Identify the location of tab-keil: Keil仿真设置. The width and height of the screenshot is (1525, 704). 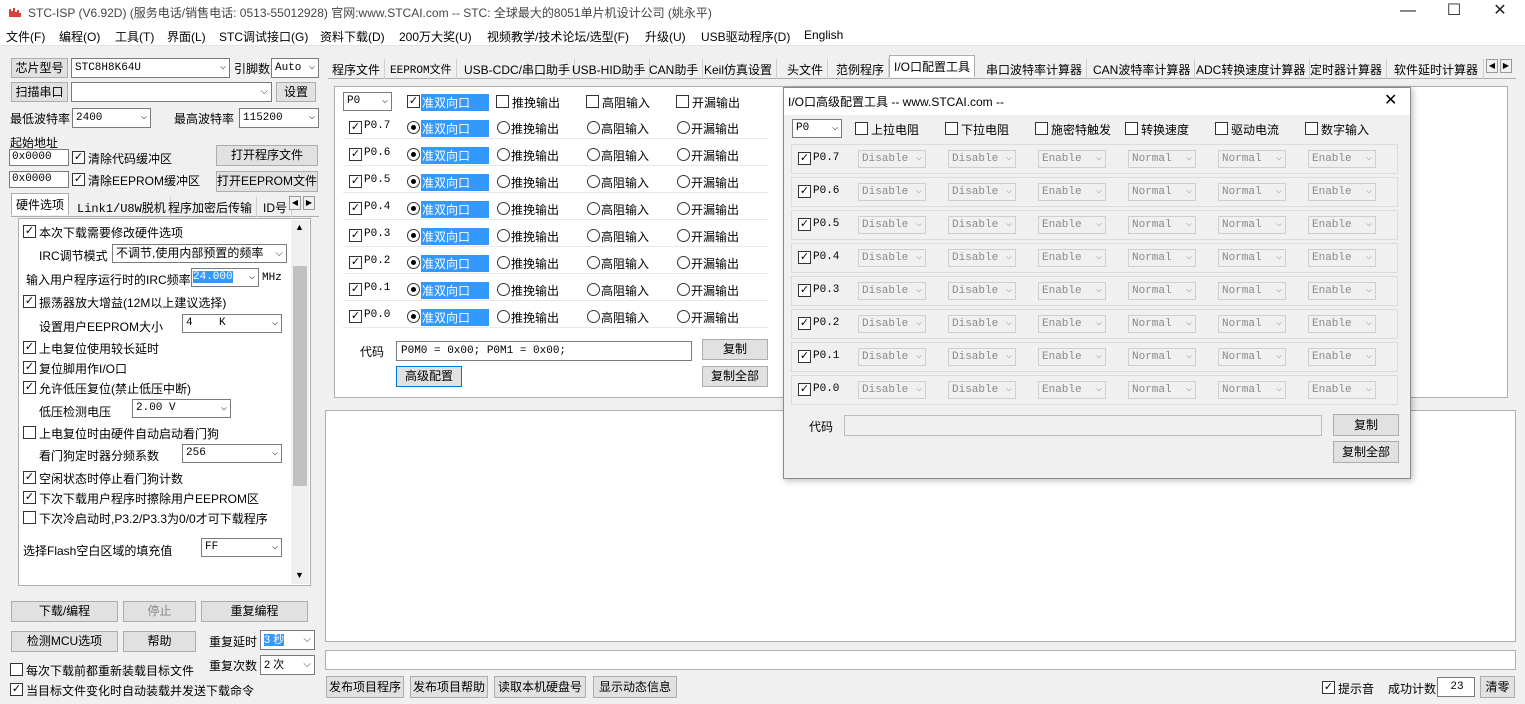
(739, 69).